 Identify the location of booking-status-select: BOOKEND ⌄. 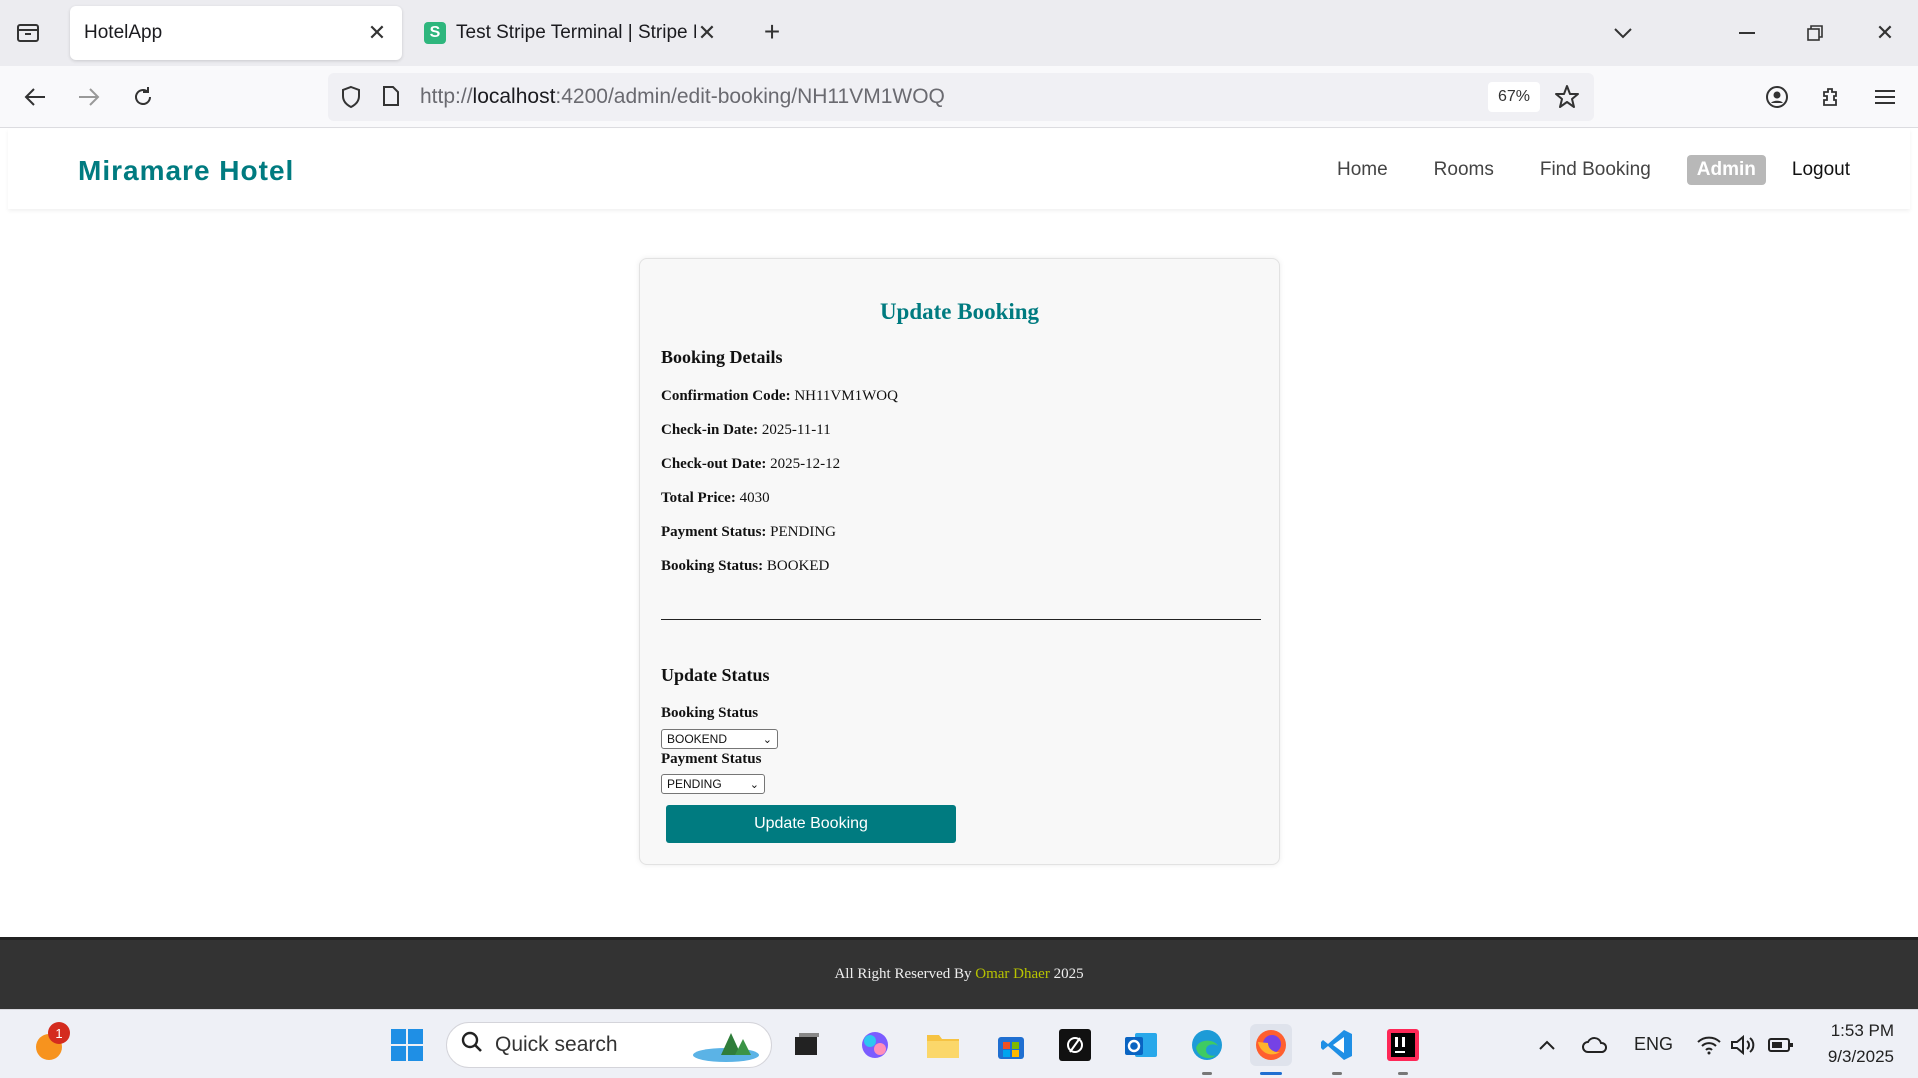
(719, 739).